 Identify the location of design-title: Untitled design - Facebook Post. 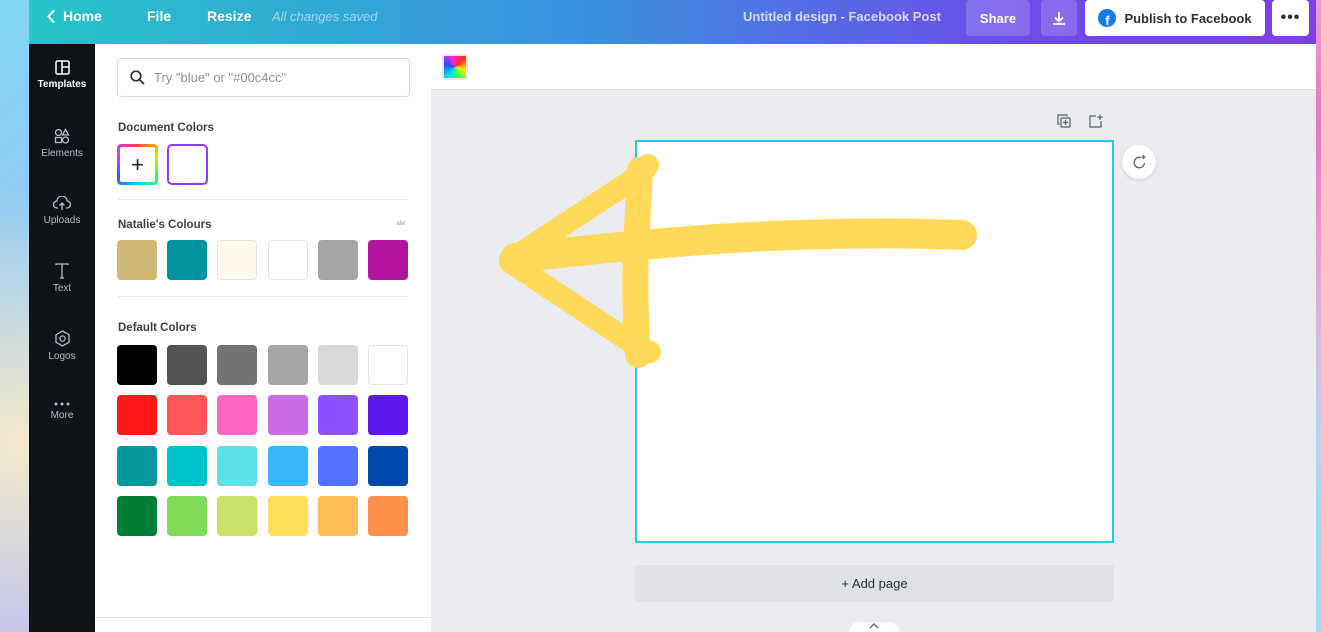
(842, 16).